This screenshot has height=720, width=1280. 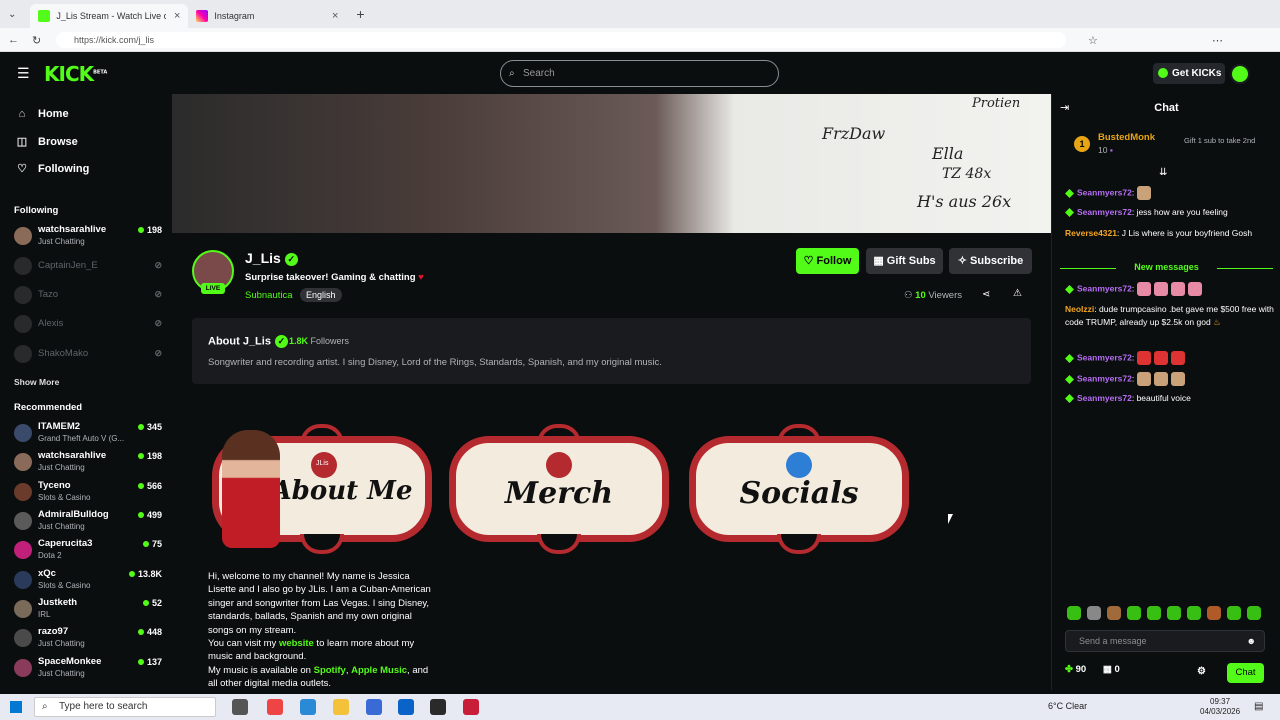 What do you see at coordinates (1251, 641) in the screenshot?
I see `emoji-picker-icon: ☻` at bounding box center [1251, 641].